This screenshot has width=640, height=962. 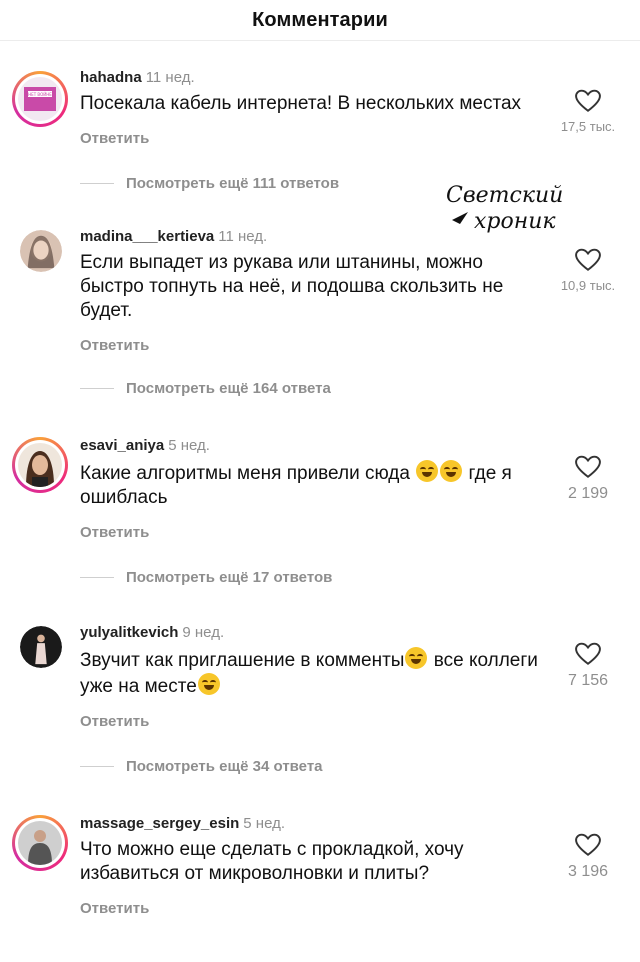 I want to click on username: esavi_aniya, so click(x=122, y=445).